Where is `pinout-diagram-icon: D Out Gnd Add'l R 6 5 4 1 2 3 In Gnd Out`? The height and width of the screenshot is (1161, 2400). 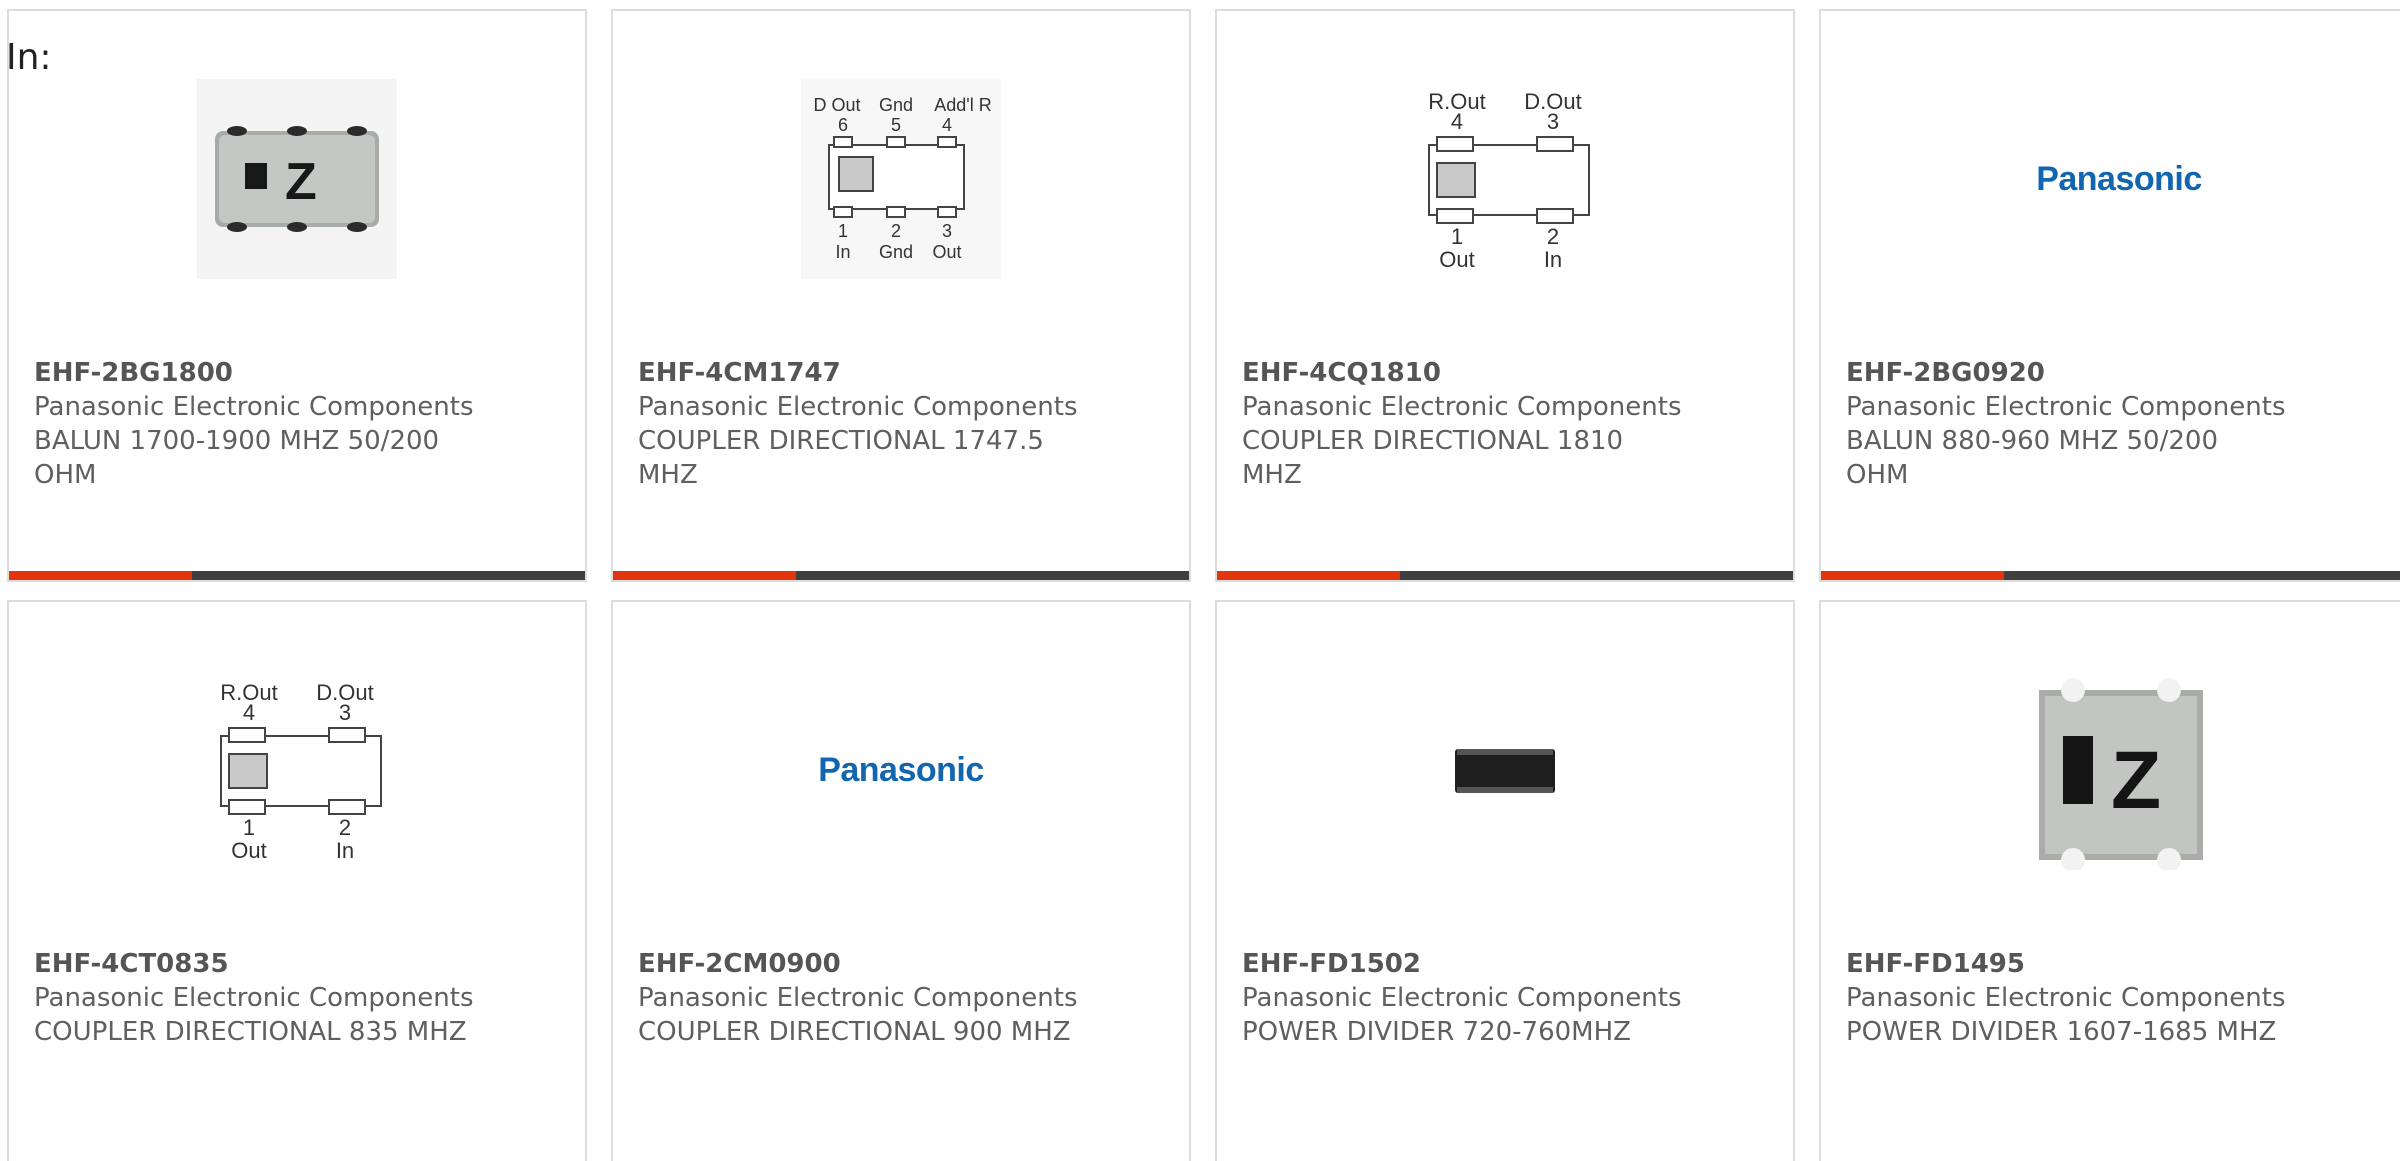 pinout-diagram-icon: D Out Gnd Add'l R 6 5 4 1 2 3 In Gnd Out is located at coordinates (901, 179).